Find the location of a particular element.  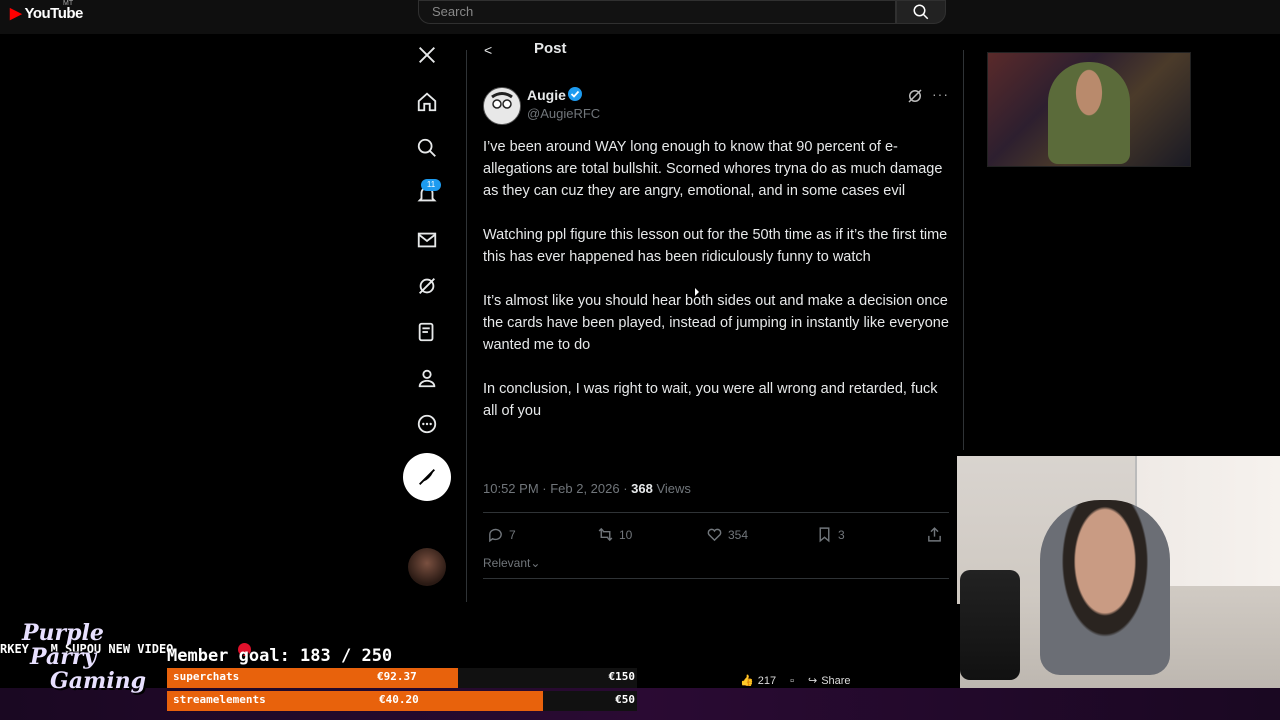

replies-sort-dropdown: Relevant⌄ is located at coordinates (511, 563).